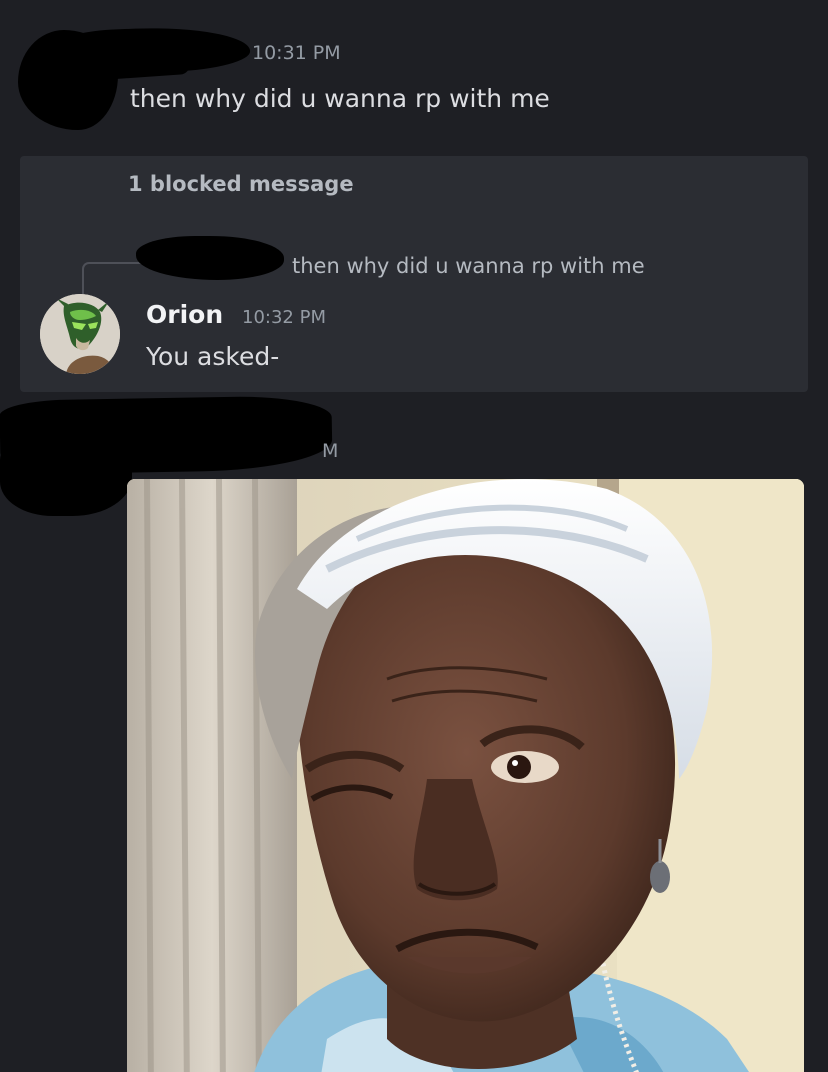 The height and width of the screenshot is (1072, 828). Describe the element at coordinates (241, 184) in the screenshot. I see `blocked-message-toggle: 1 blocked message` at that location.